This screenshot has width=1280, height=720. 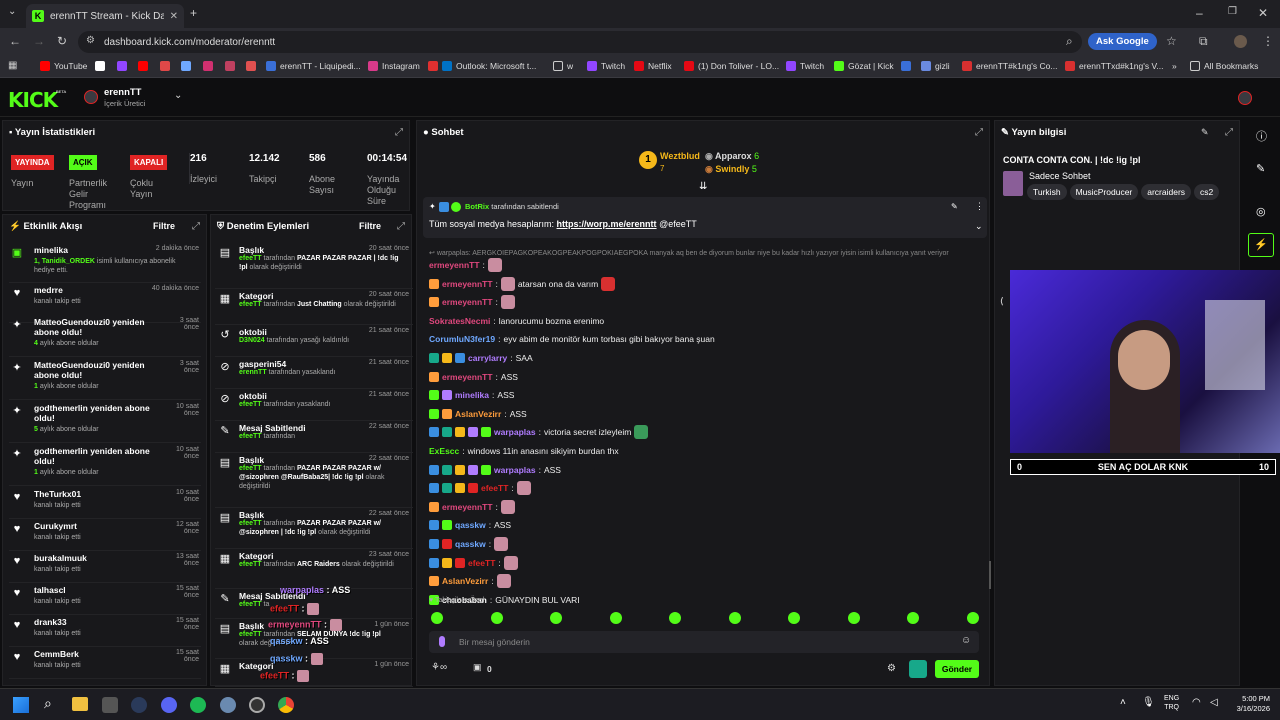 What do you see at coordinates (487, 358) in the screenshot?
I see `chat-username: carrylarry` at bounding box center [487, 358].